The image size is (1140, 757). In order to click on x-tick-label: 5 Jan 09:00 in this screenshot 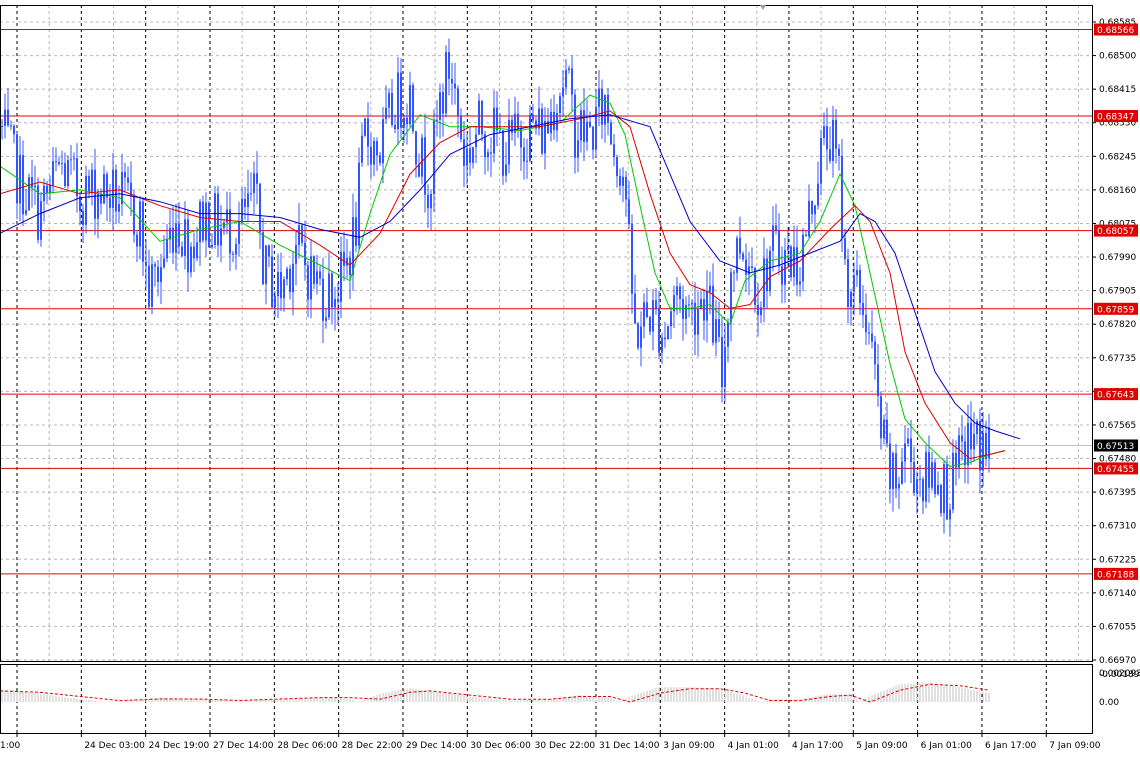, I will do `click(882, 746)`.